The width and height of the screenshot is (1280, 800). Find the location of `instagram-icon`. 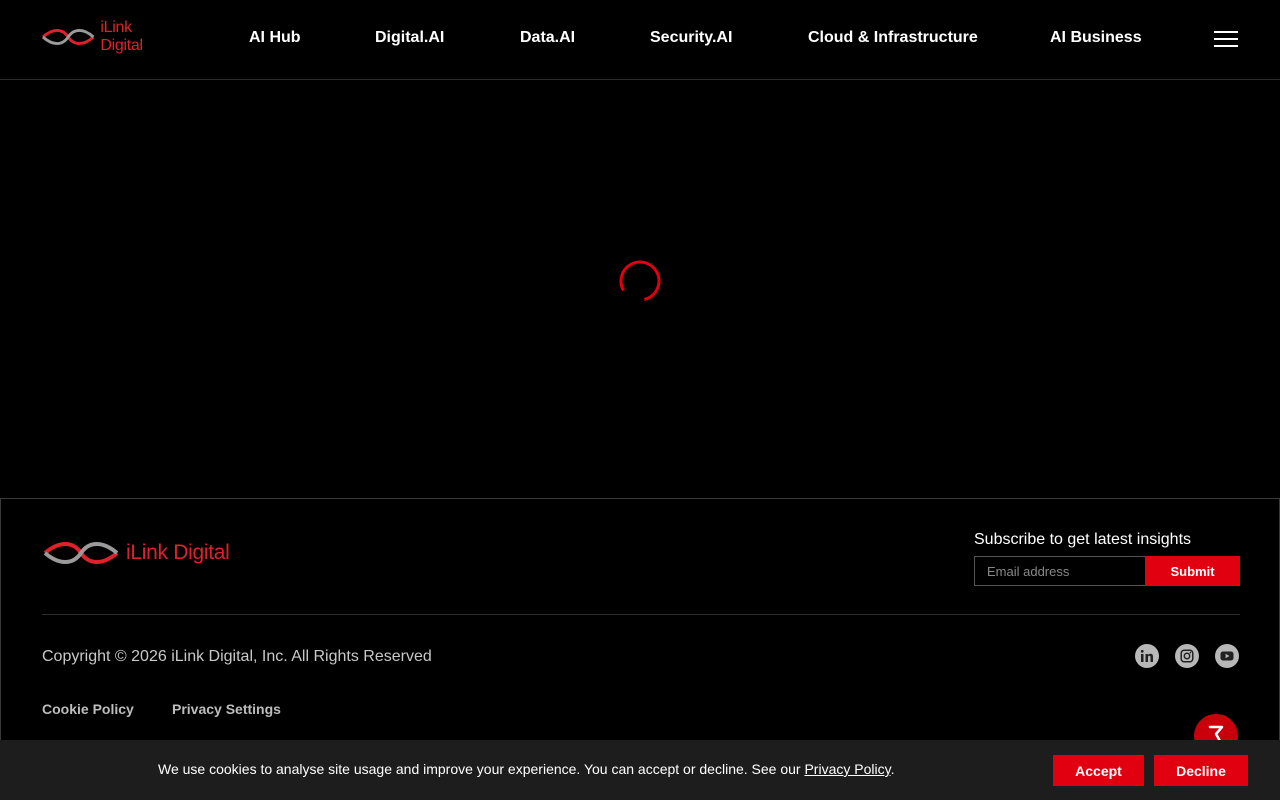

instagram-icon is located at coordinates (1187, 656).